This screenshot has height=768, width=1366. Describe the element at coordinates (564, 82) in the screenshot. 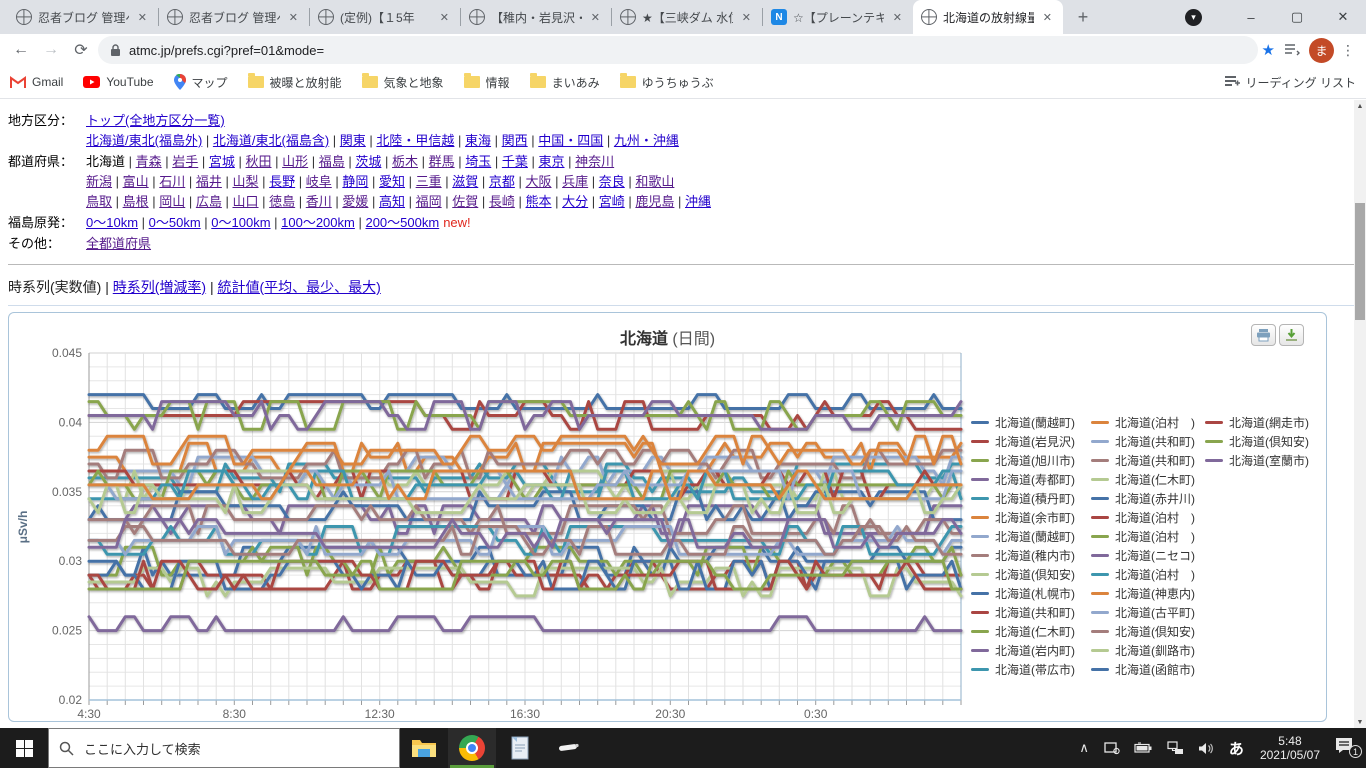

I see `bookmark-folder: まいあみ` at that location.